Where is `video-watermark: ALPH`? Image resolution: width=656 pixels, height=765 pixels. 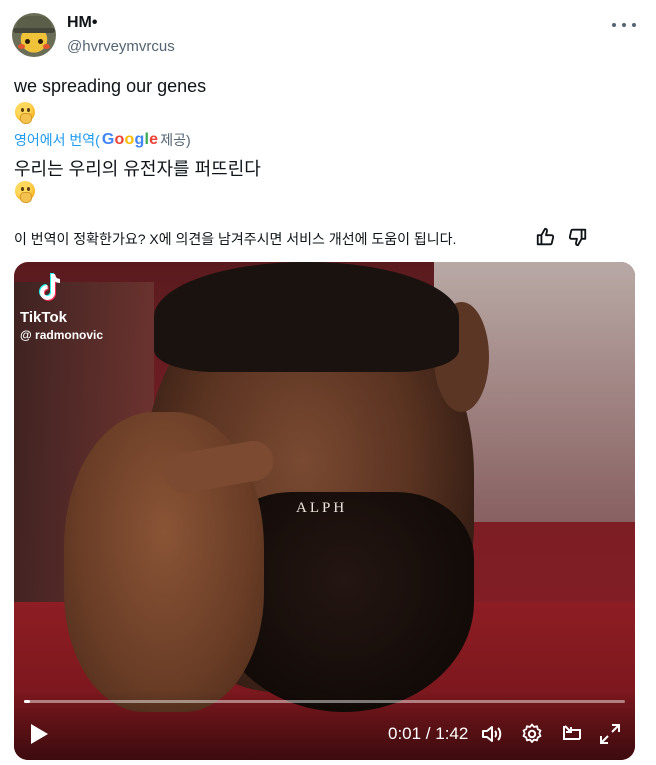 video-watermark: ALPH is located at coordinates (322, 508).